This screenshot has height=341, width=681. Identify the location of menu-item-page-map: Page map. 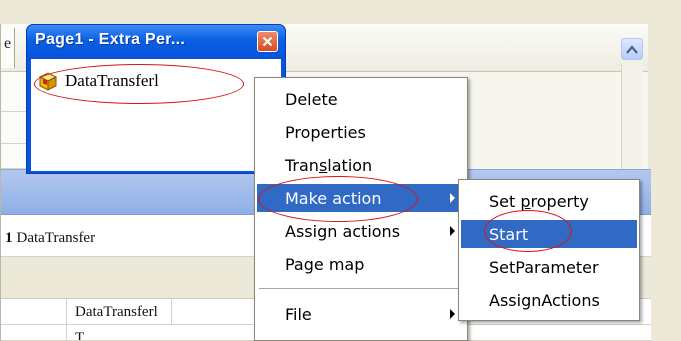
(361, 264).